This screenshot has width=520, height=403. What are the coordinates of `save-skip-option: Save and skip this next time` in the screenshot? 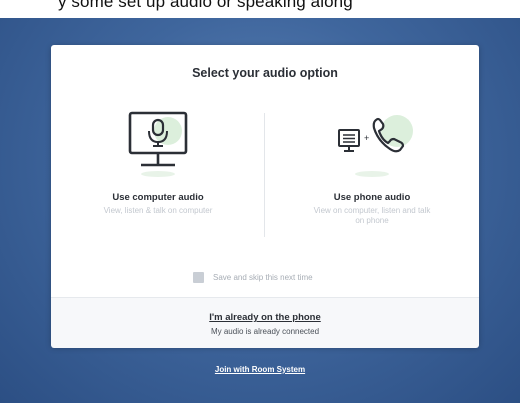 It's located at (253, 277).